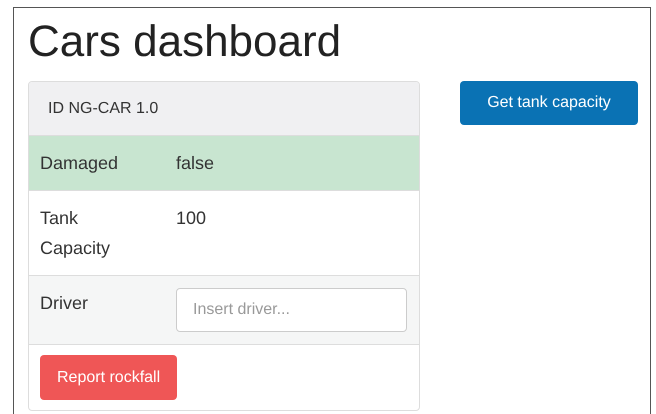  I want to click on panel-heading: ID NG-CAR 1.0, so click(224, 109).